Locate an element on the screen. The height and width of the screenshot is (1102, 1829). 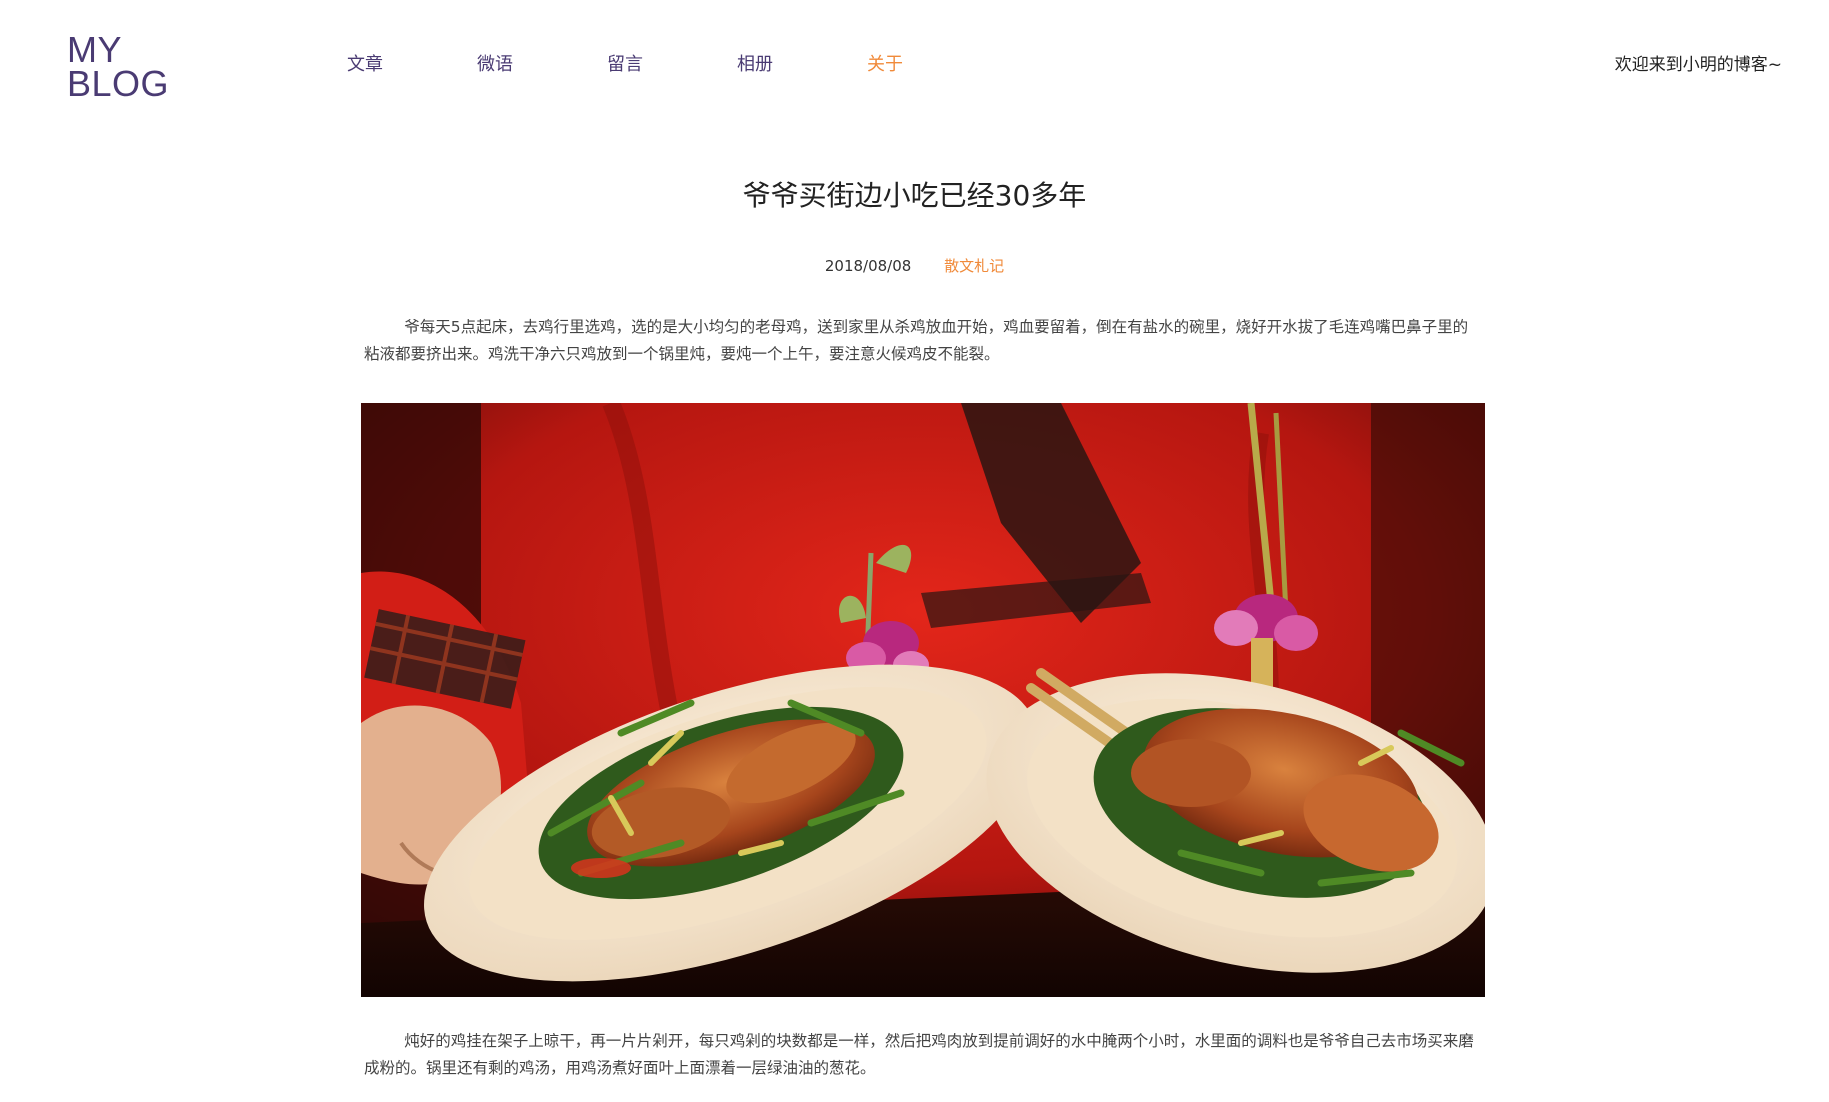
article-category-link: 散文札记 is located at coordinates (974, 266).